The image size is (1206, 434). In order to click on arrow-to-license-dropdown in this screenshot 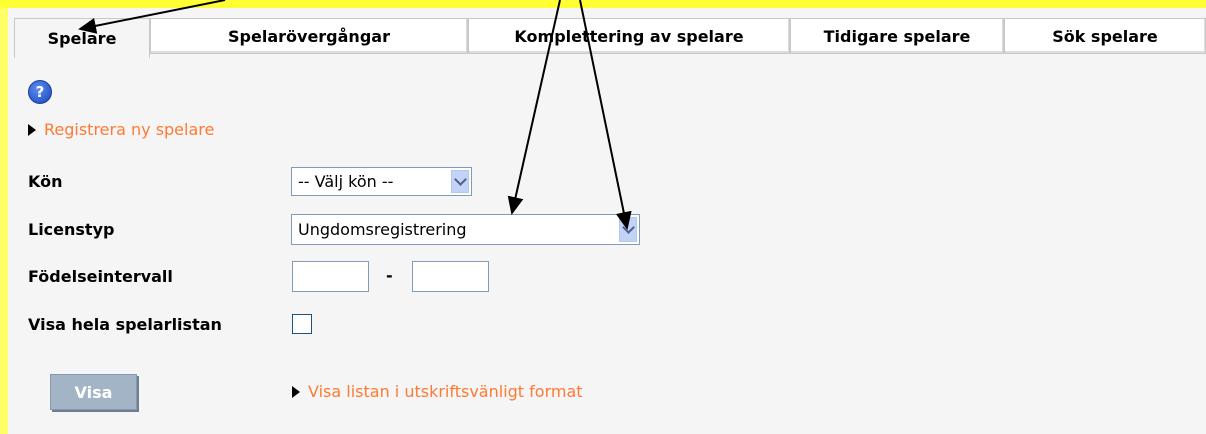, I will do `click(605, 115)`.